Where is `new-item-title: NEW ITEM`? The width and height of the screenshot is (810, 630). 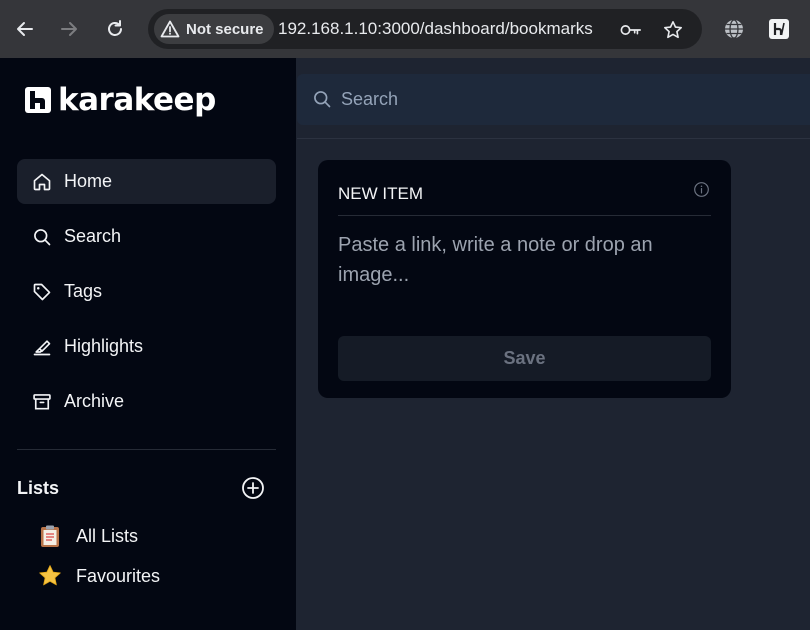 new-item-title: NEW ITEM is located at coordinates (380, 193).